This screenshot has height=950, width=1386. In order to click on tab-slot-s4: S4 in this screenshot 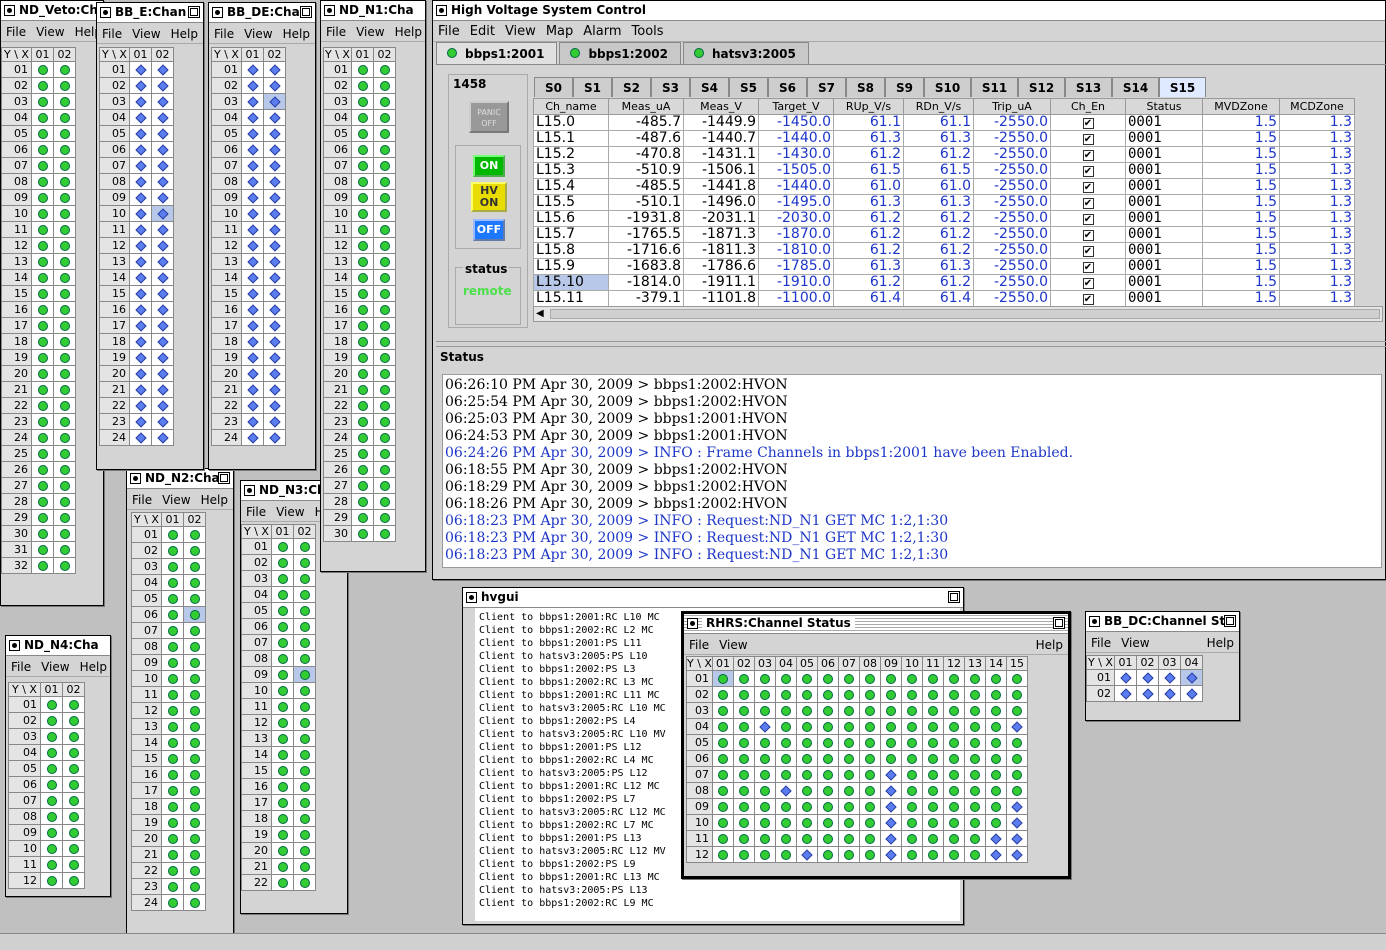, I will do `click(709, 87)`.